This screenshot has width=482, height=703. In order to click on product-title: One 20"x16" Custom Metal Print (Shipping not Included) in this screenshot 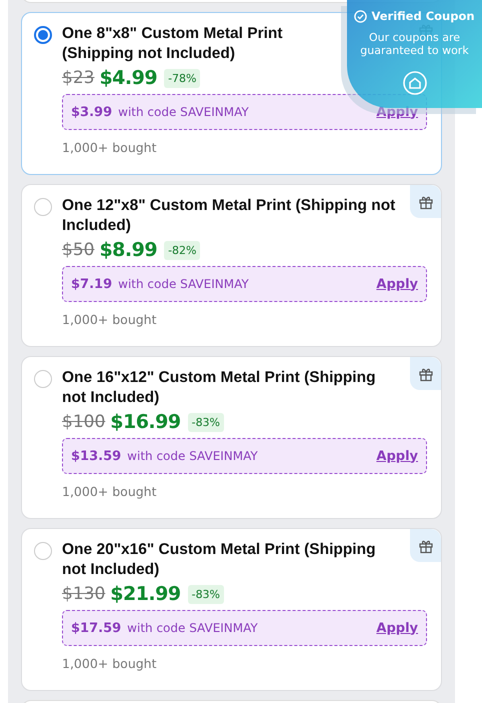, I will do `click(219, 560)`.